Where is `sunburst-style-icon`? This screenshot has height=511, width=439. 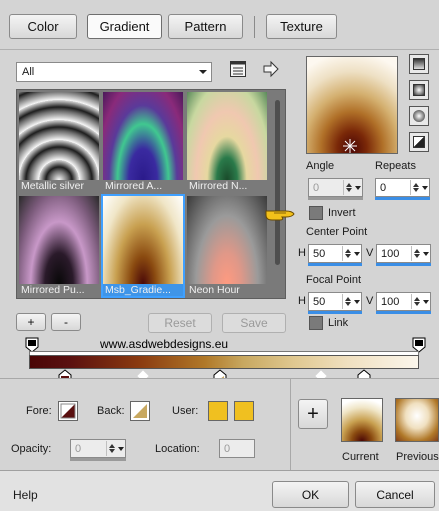 sunburst-style-icon is located at coordinates (419, 116).